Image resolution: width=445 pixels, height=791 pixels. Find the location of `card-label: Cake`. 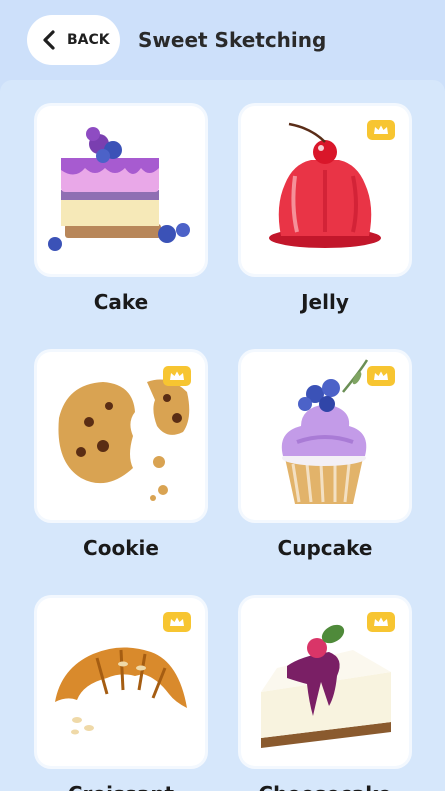

card-label: Cake is located at coordinates (121, 302).